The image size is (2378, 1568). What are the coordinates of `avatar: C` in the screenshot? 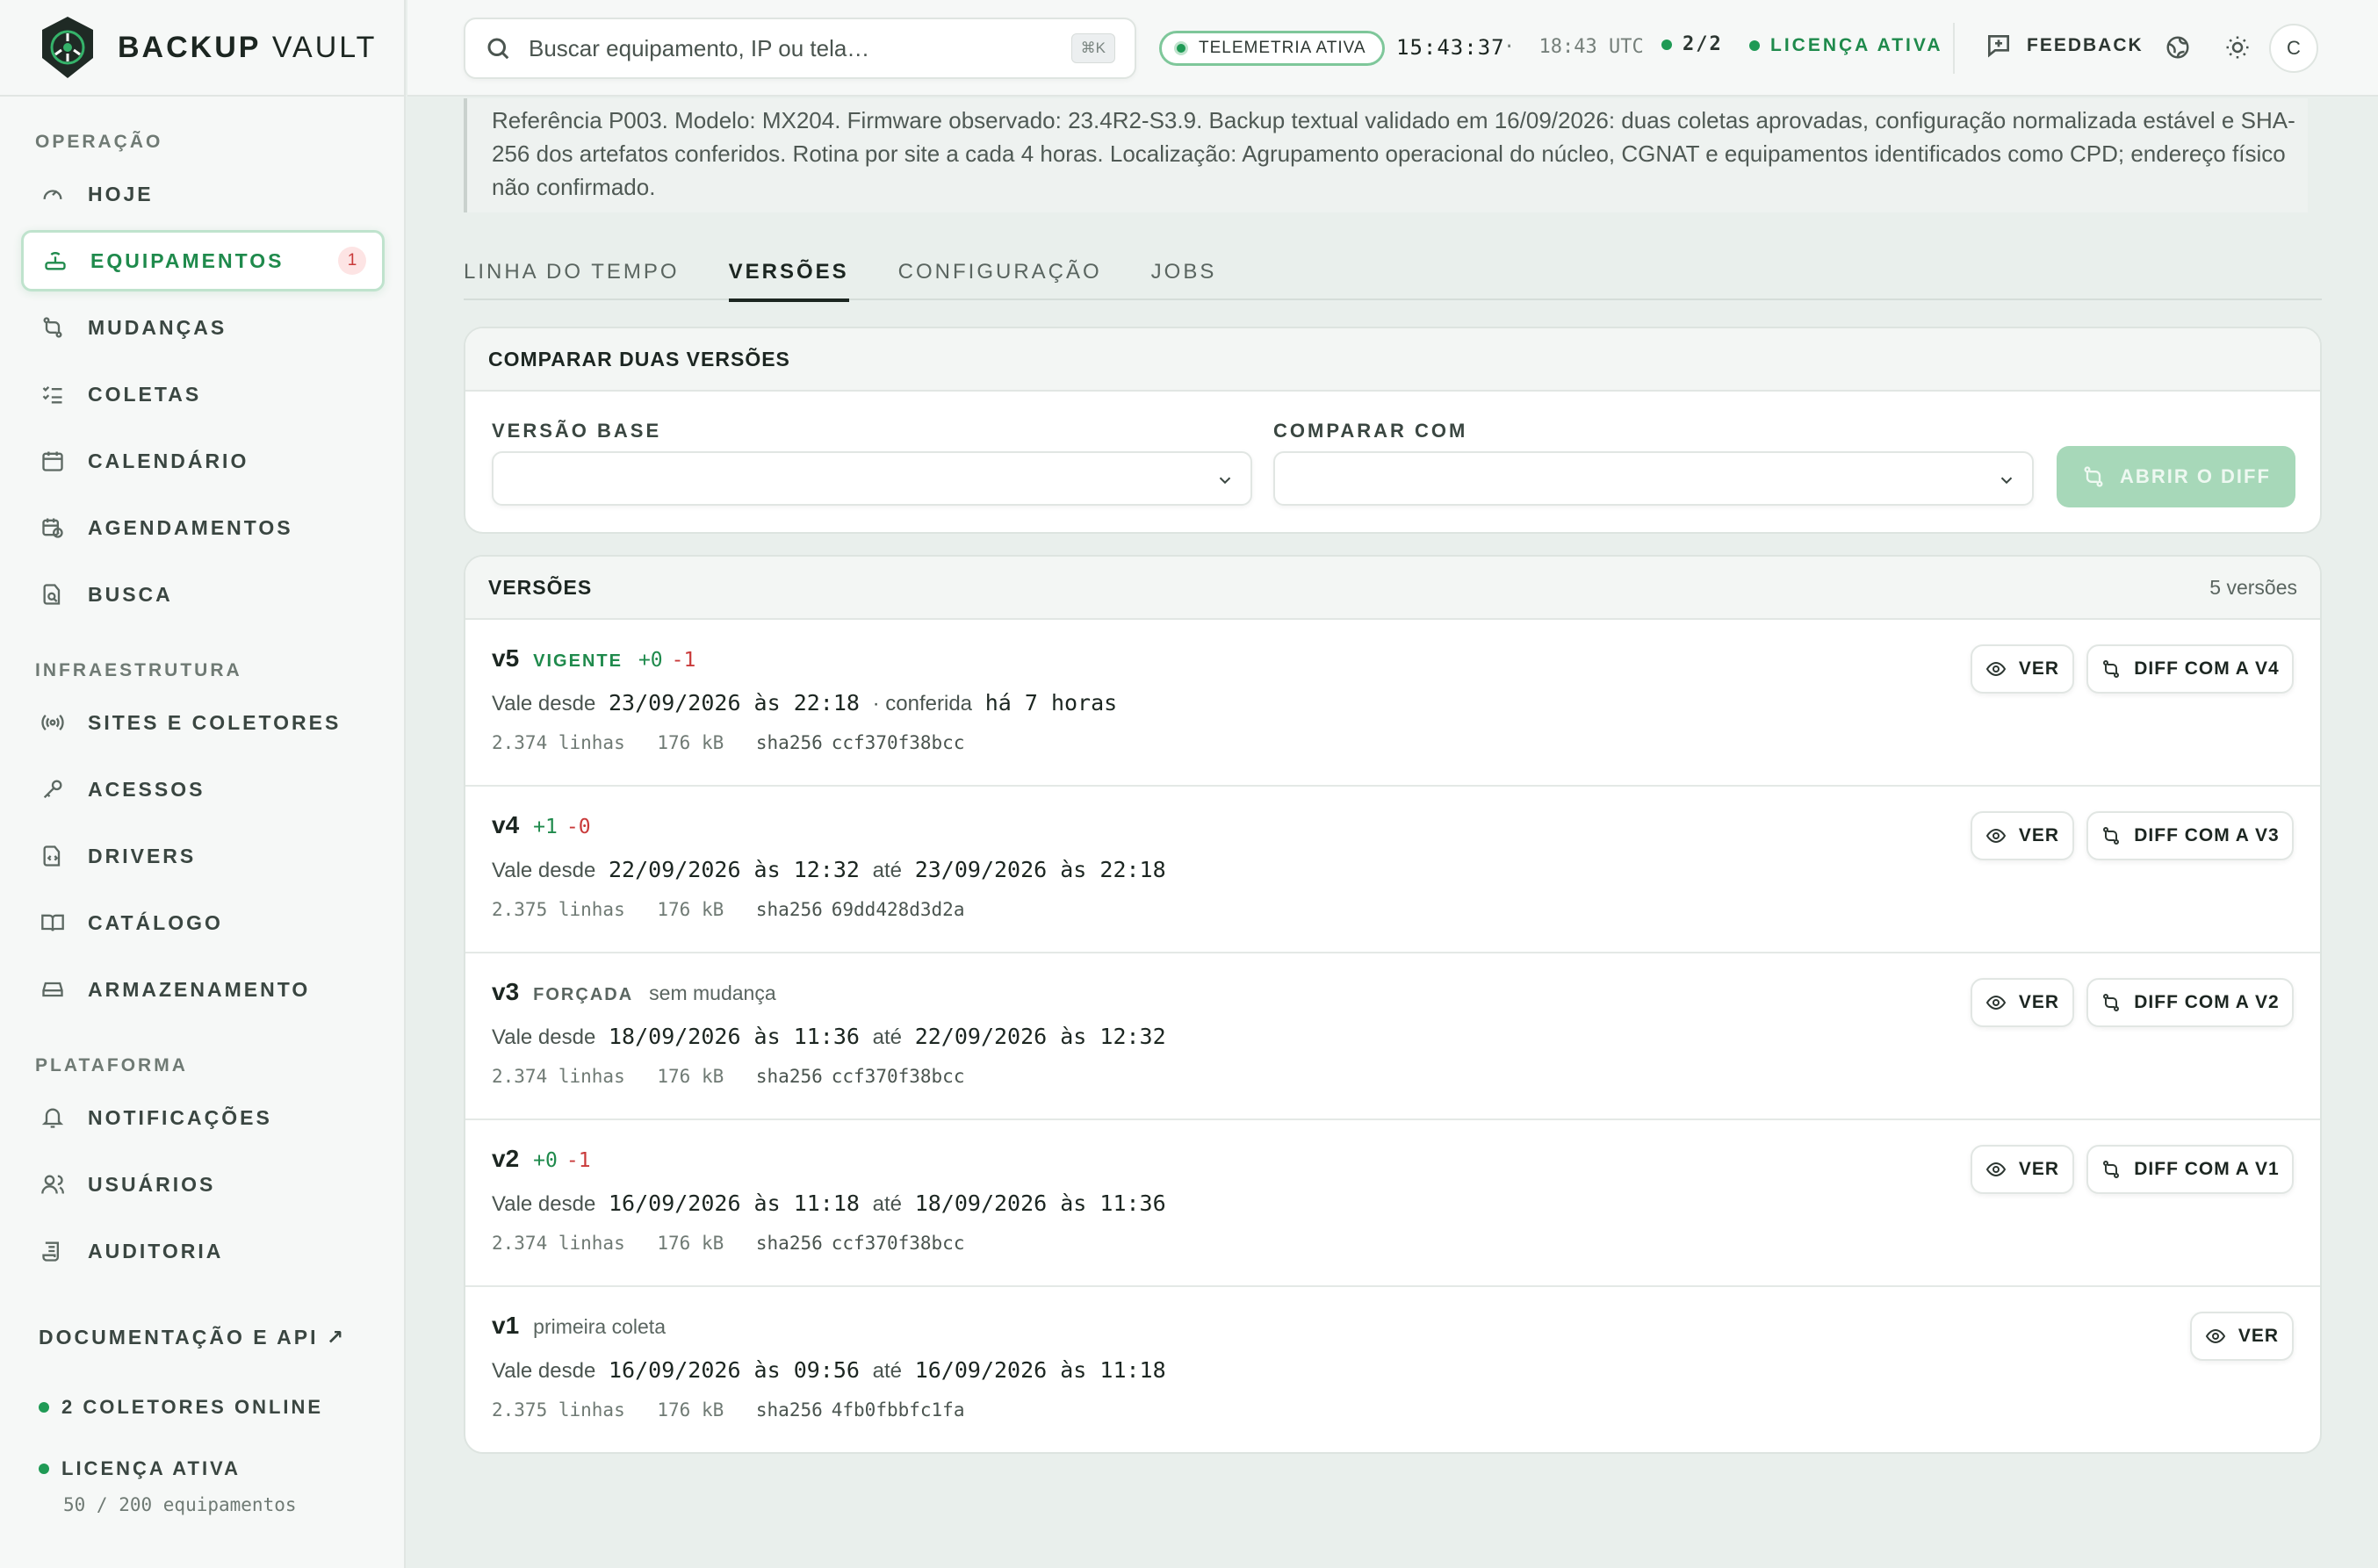 It's located at (2293, 48).